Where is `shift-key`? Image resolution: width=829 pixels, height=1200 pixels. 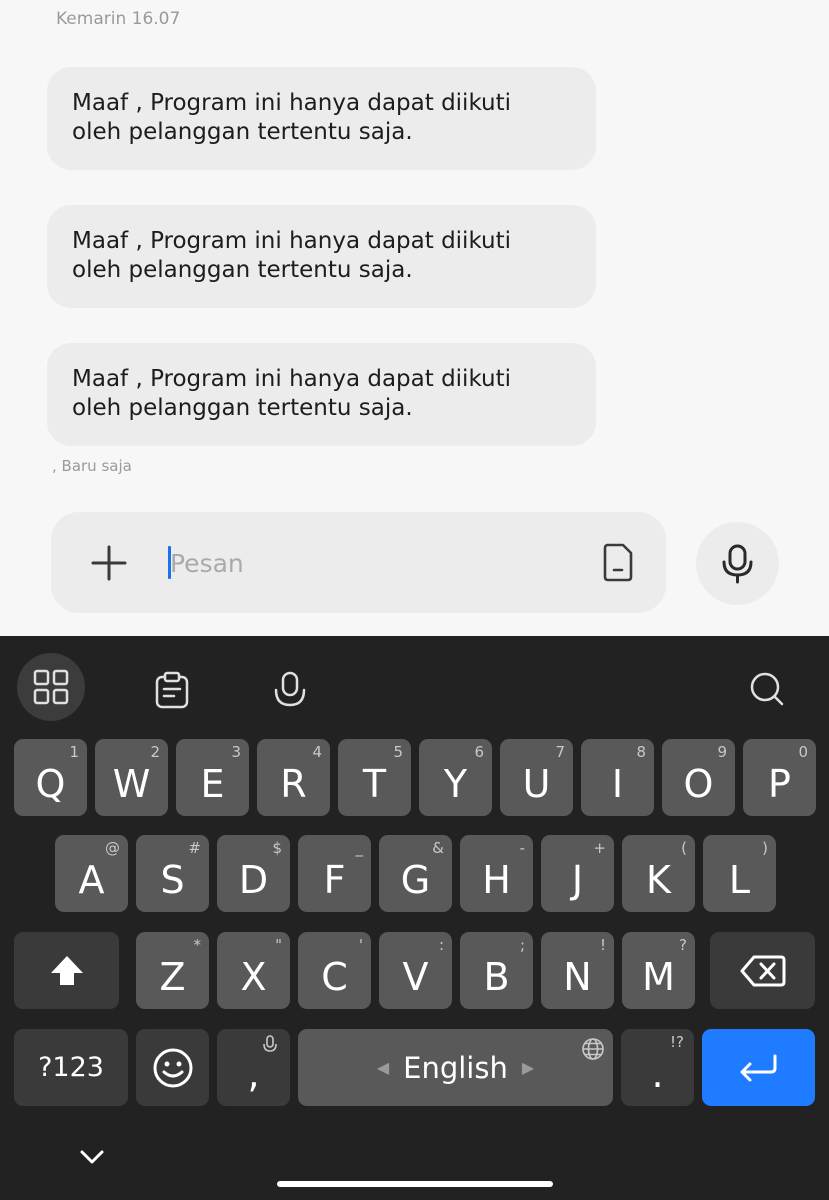
shift-key is located at coordinates (66, 970).